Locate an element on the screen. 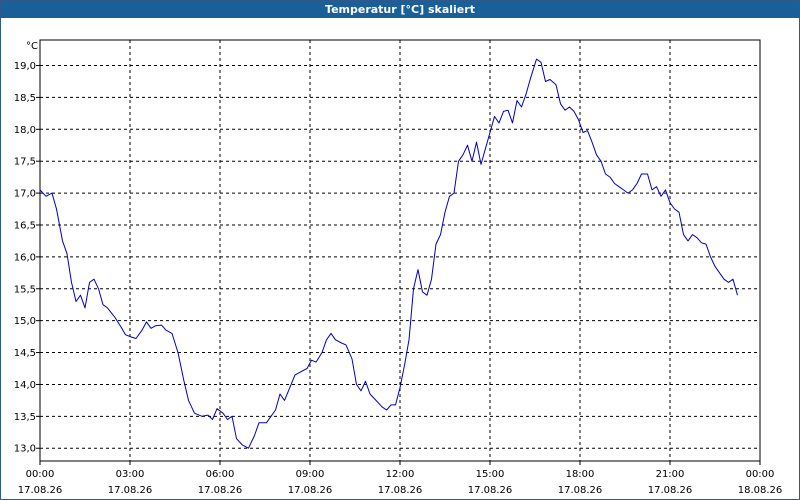 The width and height of the screenshot is (800, 500). x-tick-label-time: 18:00 is located at coordinates (580, 474).